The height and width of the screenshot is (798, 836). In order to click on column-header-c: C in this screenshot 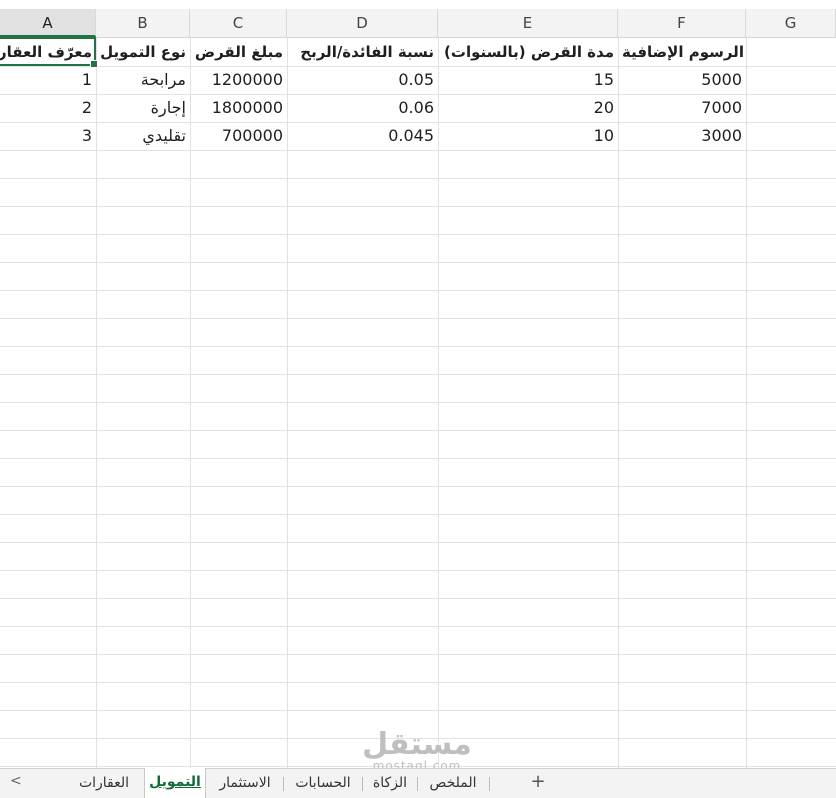, I will do `click(238, 23)`.